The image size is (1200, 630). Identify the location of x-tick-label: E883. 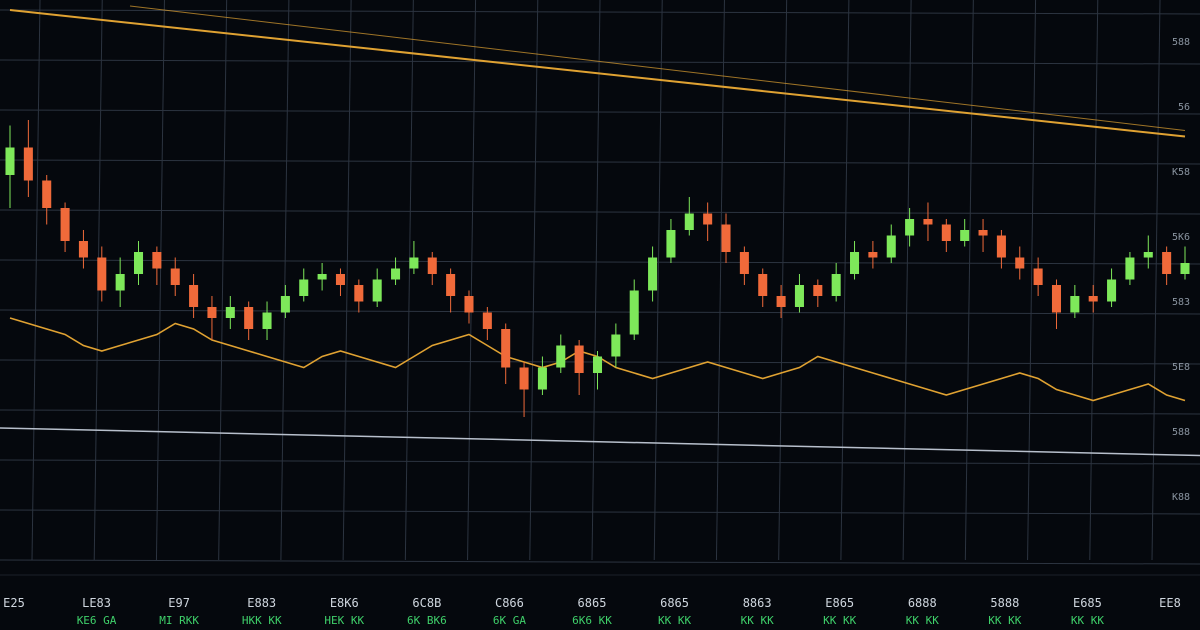
(261, 603).